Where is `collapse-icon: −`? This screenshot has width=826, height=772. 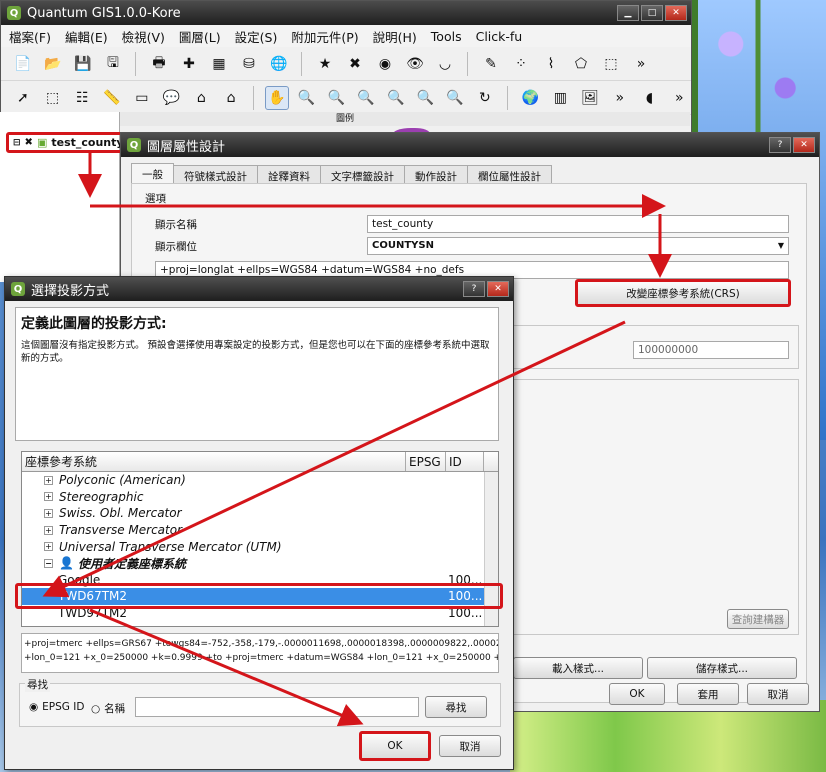
collapse-icon: − is located at coordinates (48, 563).